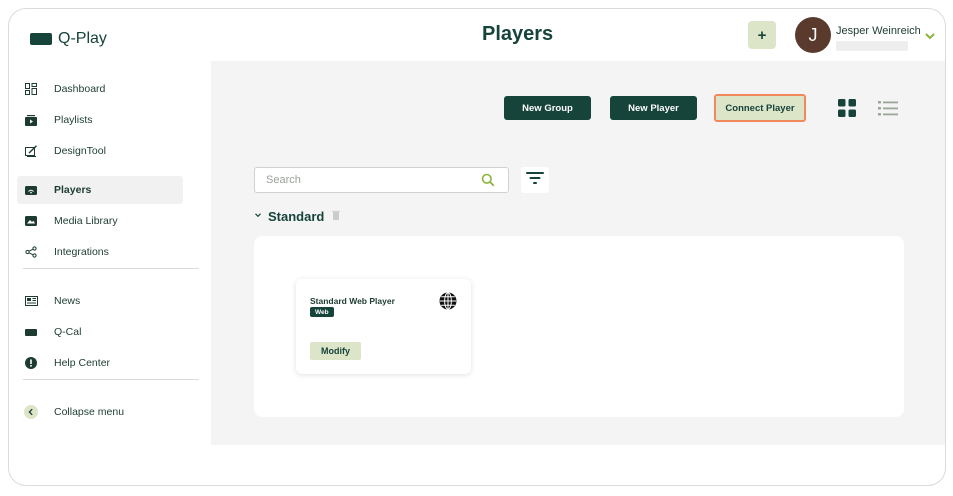 This screenshot has width=953, height=496. I want to click on media-library-icon, so click(31, 221).